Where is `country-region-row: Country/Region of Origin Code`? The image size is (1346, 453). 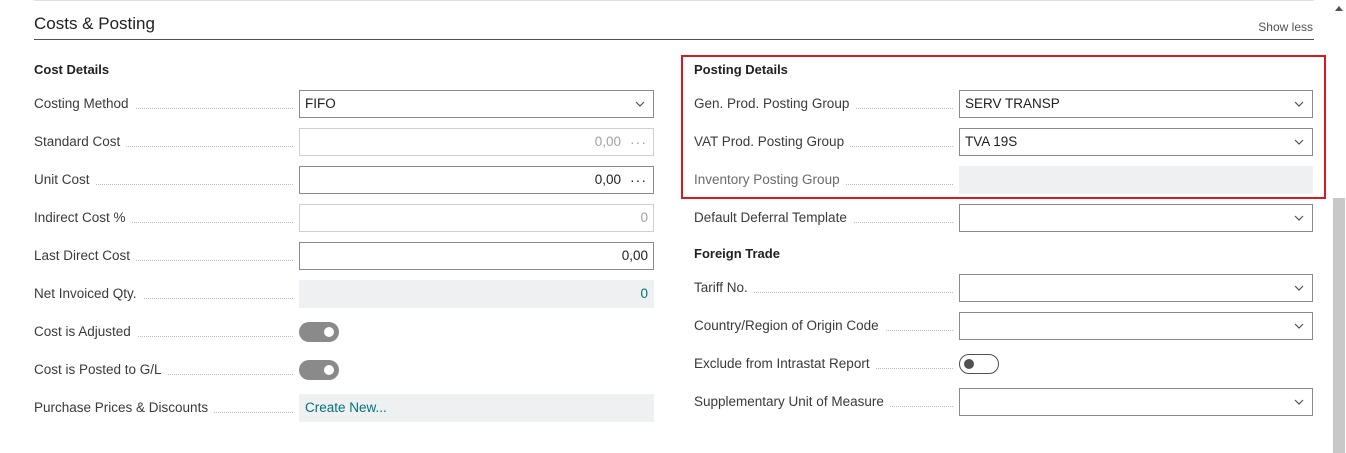
country-region-row: Country/Region of Origin Code is located at coordinates (1003, 326).